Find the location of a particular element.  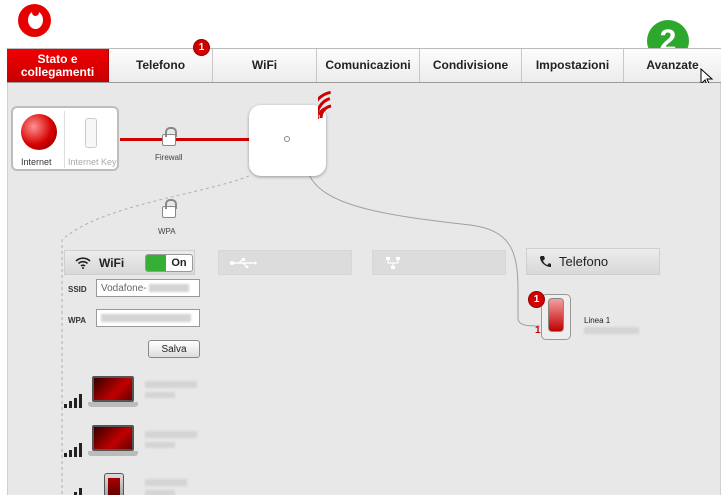

ssid-label: SSID is located at coordinates (77, 289).